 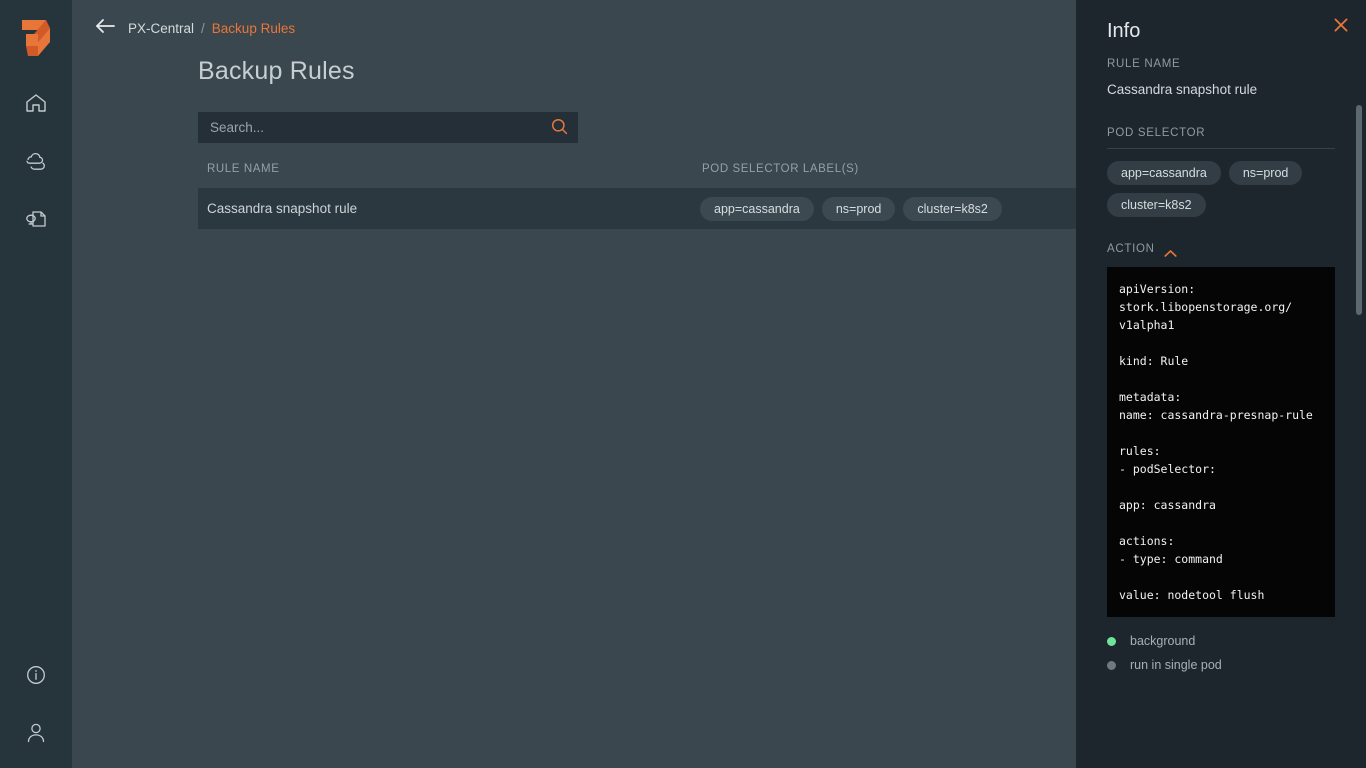 I want to click on label-chip: ns=prod, so click(x=858, y=208).